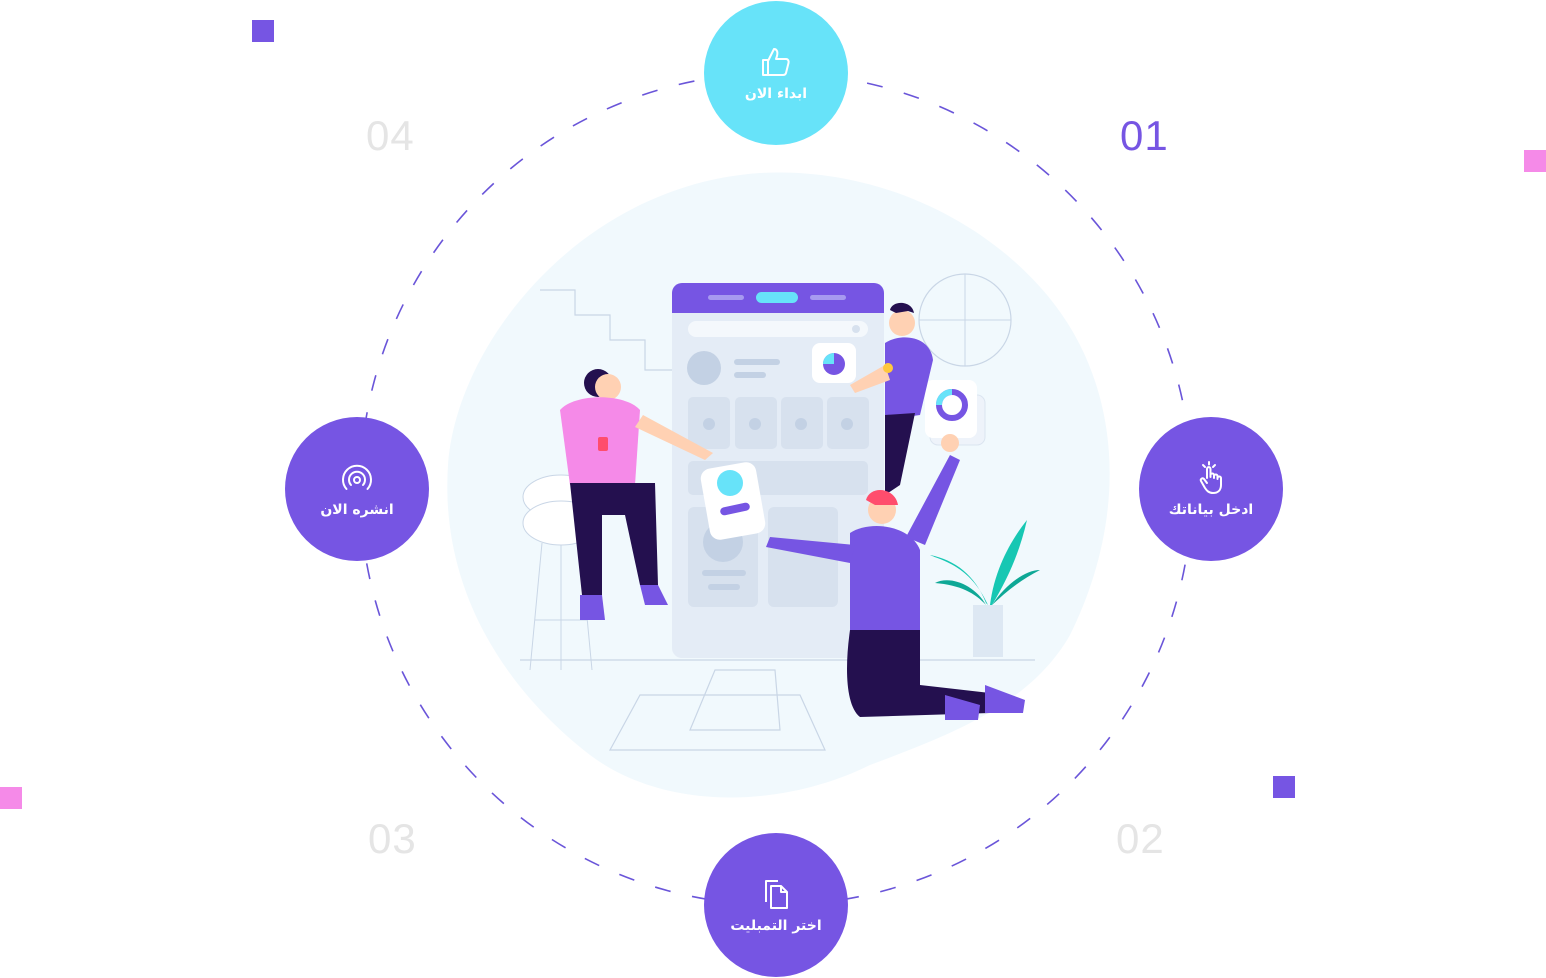 This screenshot has width=1546, height=978. What do you see at coordinates (776, 894) in the screenshot?
I see `copy-document-icon` at bounding box center [776, 894].